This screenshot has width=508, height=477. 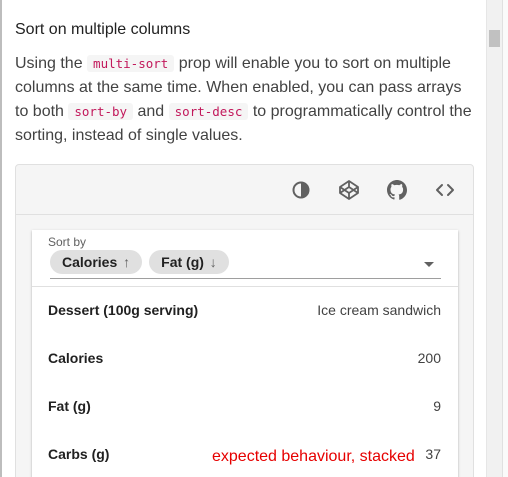 I want to click on sort-chip-fat: Fat (g) ↓, so click(x=189, y=262).